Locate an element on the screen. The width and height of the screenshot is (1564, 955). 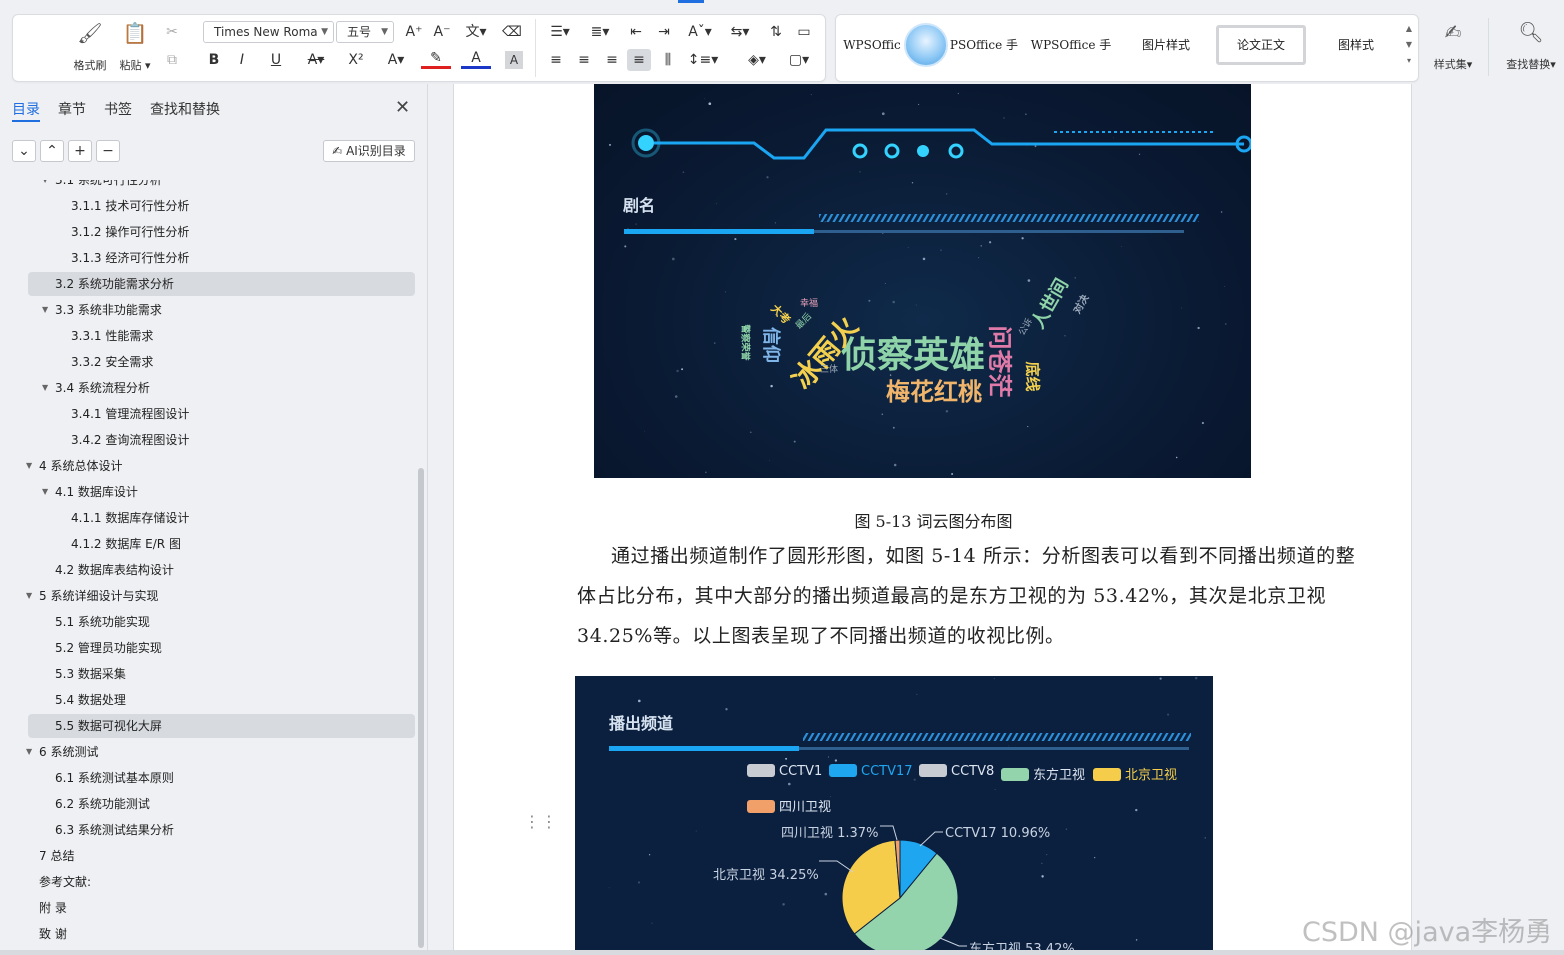
shading-icon: ◈▾ is located at coordinates (757, 60).